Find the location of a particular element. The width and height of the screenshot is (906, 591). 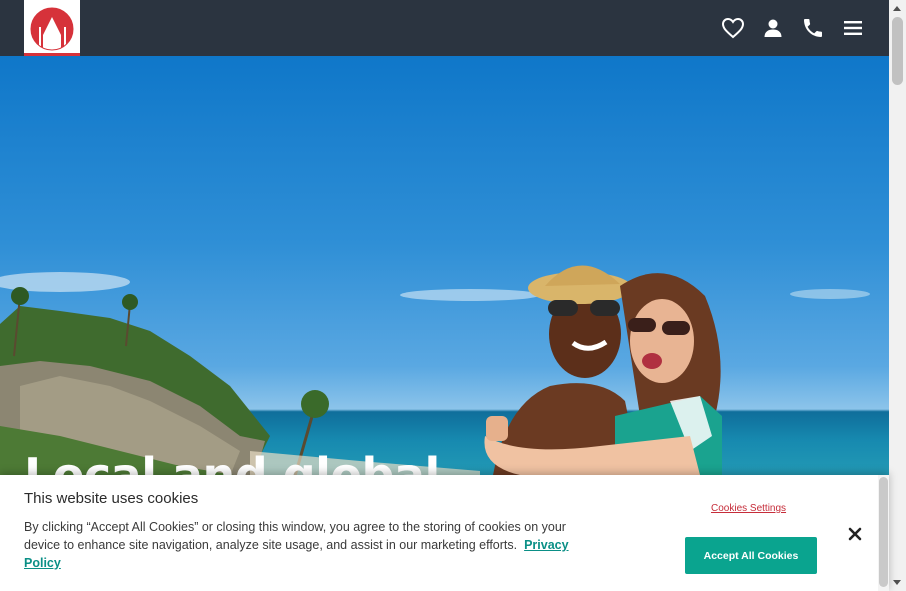

accept-all-cookies-button: Accept All Cookies is located at coordinates (751, 555).